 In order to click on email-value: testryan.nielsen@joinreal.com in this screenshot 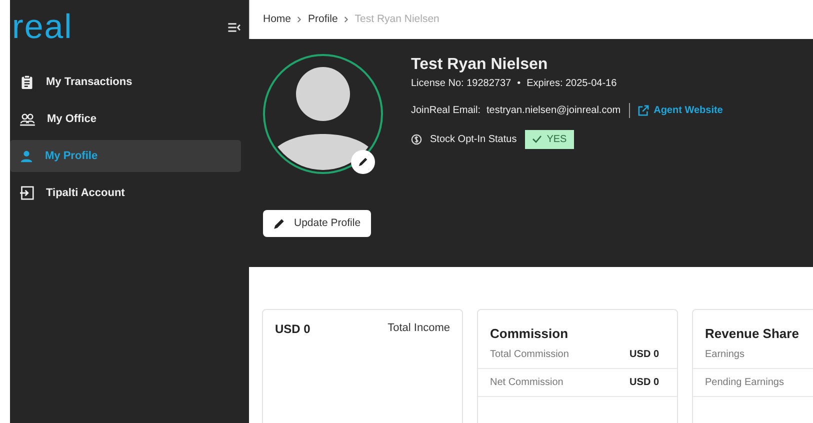, I will do `click(553, 110)`.